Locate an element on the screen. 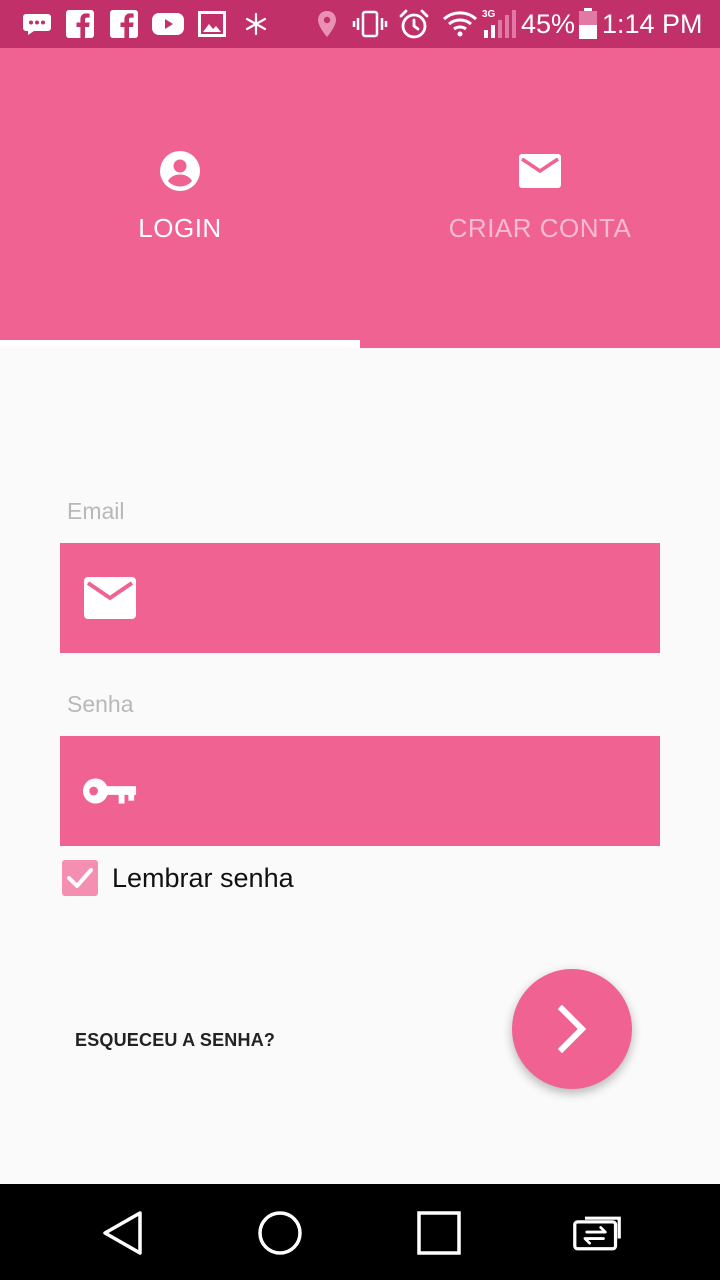 Image resolution: width=720 pixels, height=1280 pixels. status-indicators: 3G 45% 1:14 PM is located at coordinates (360, 24).